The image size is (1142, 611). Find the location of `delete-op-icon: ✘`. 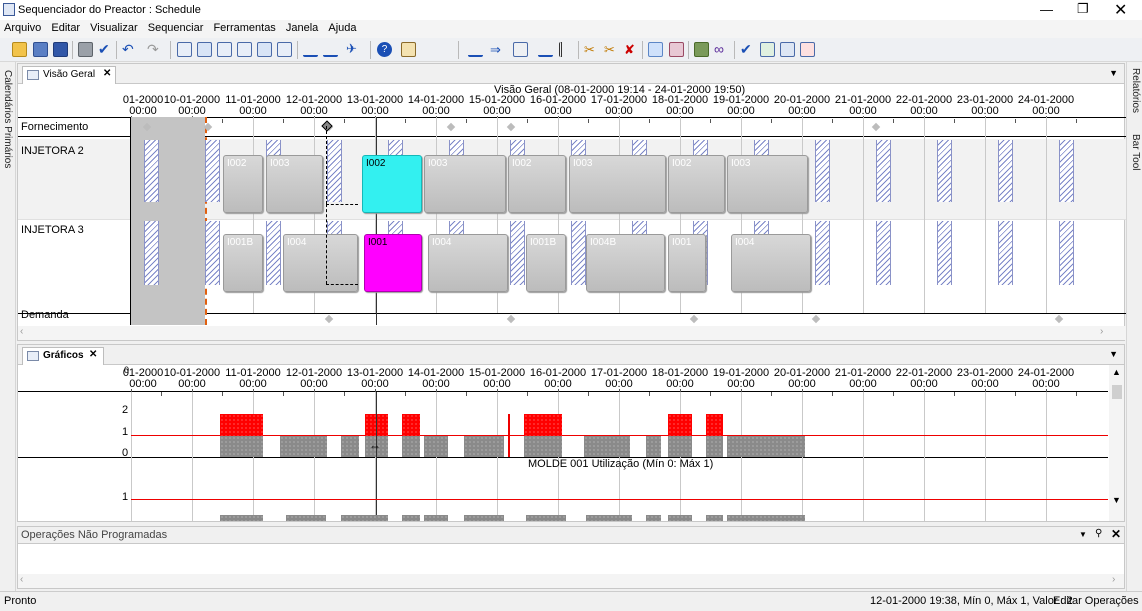

delete-op-icon: ✘ is located at coordinates (631, 49).